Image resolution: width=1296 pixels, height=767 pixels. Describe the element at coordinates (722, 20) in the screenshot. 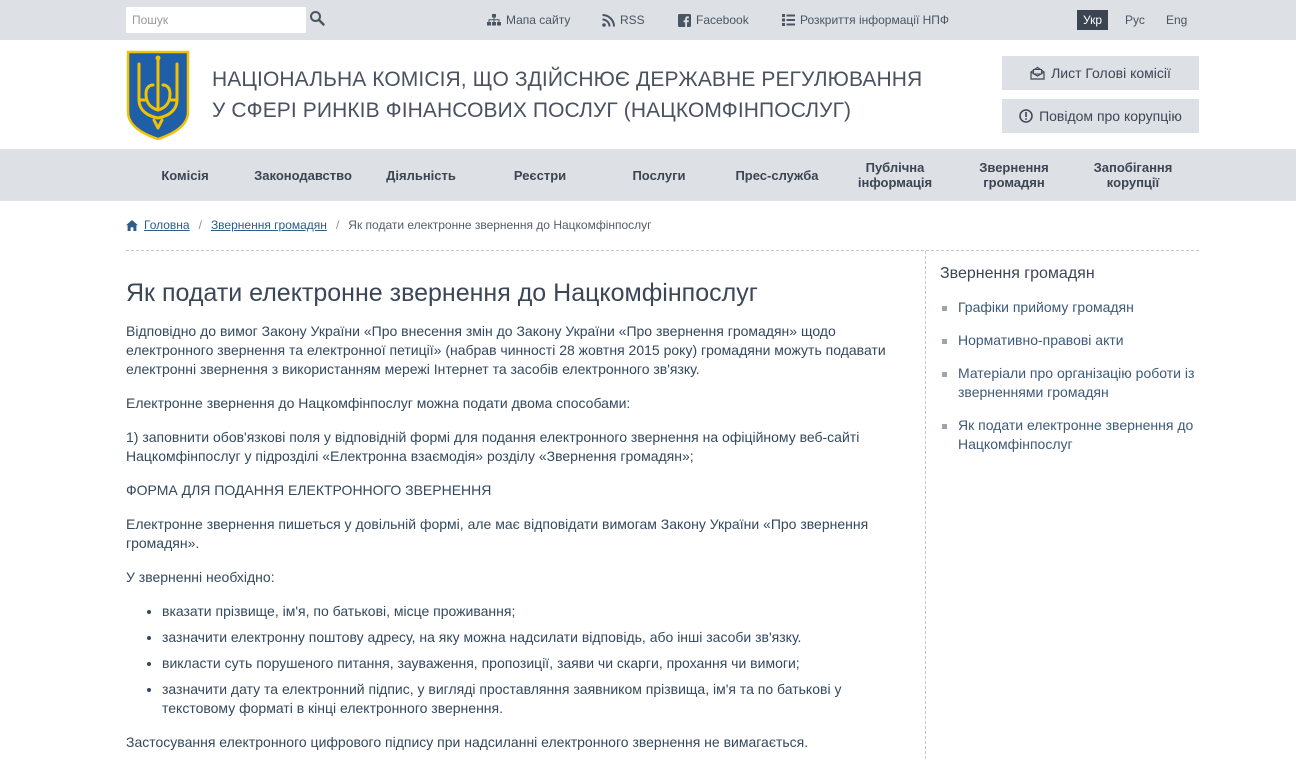

I see `facebook-label: Facebook` at that location.